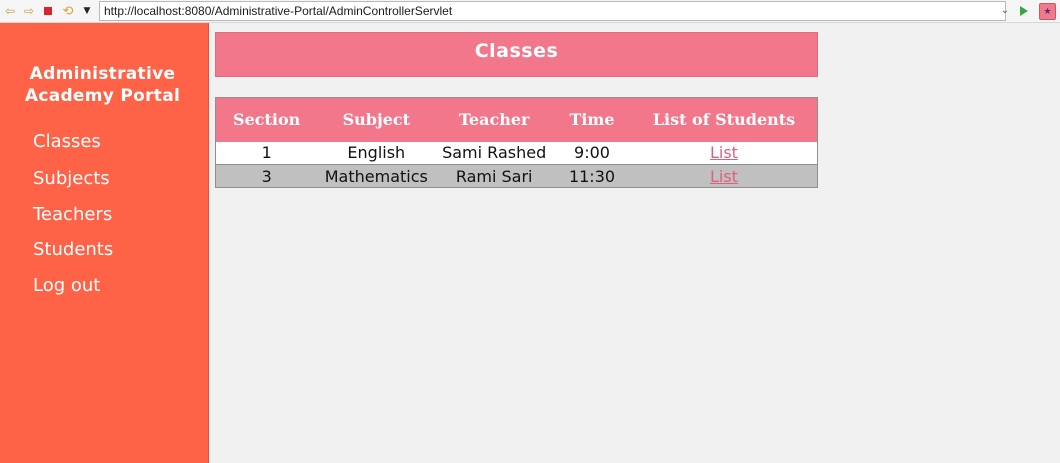  Describe the element at coordinates (494, 120) in the screenshot. I see `column-header-teacher: Teacher` at that location.